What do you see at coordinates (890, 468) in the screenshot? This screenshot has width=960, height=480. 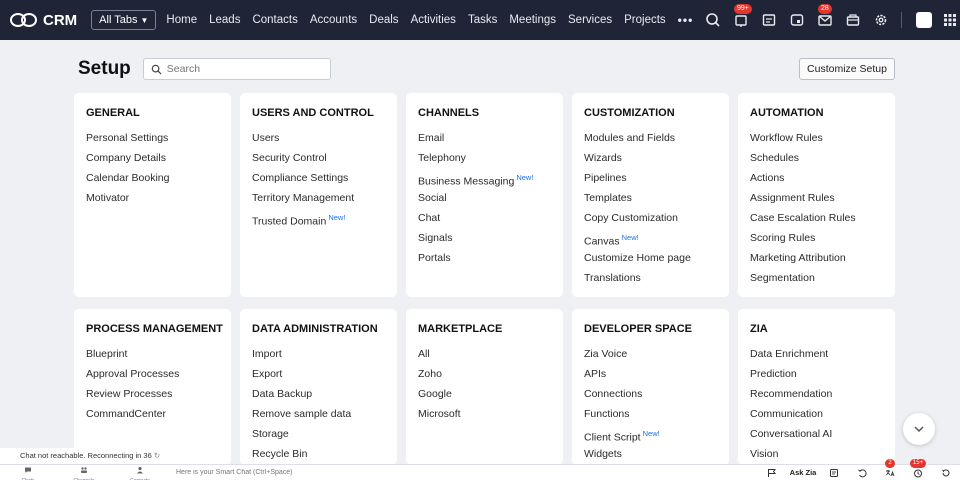 I see `translate-icon: 2` at bounding box center [890, 468].